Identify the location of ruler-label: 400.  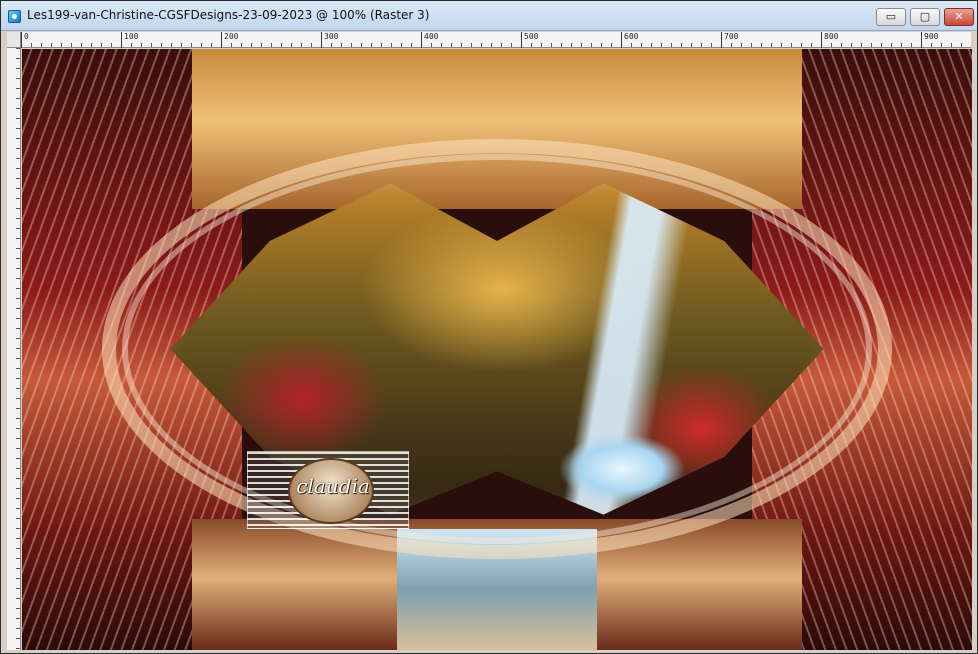
(431, 36).